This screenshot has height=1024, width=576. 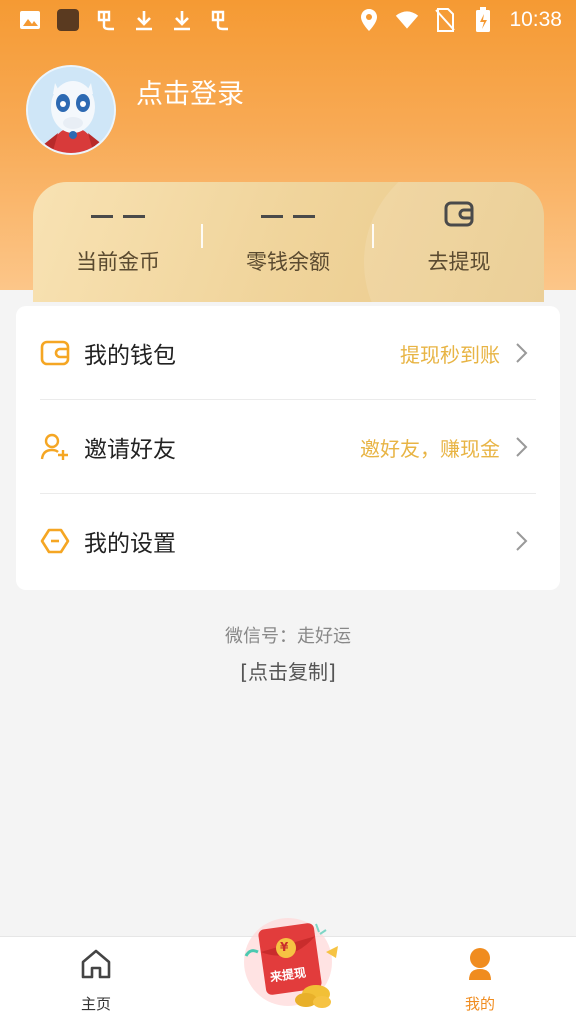 I want to click on balance-value, so click(x=288, y=216).